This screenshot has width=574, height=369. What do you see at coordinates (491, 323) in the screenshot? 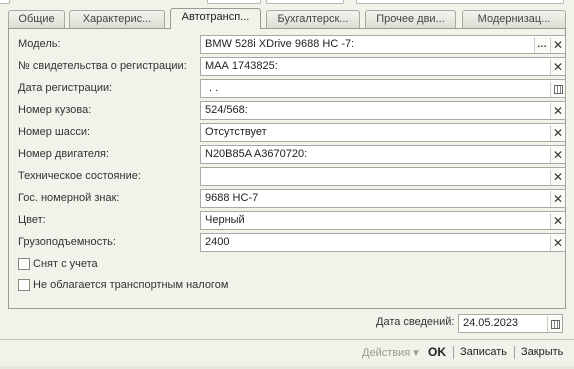
I see `info-date-value: 24.05.2023` at bounding box center [491, 323].